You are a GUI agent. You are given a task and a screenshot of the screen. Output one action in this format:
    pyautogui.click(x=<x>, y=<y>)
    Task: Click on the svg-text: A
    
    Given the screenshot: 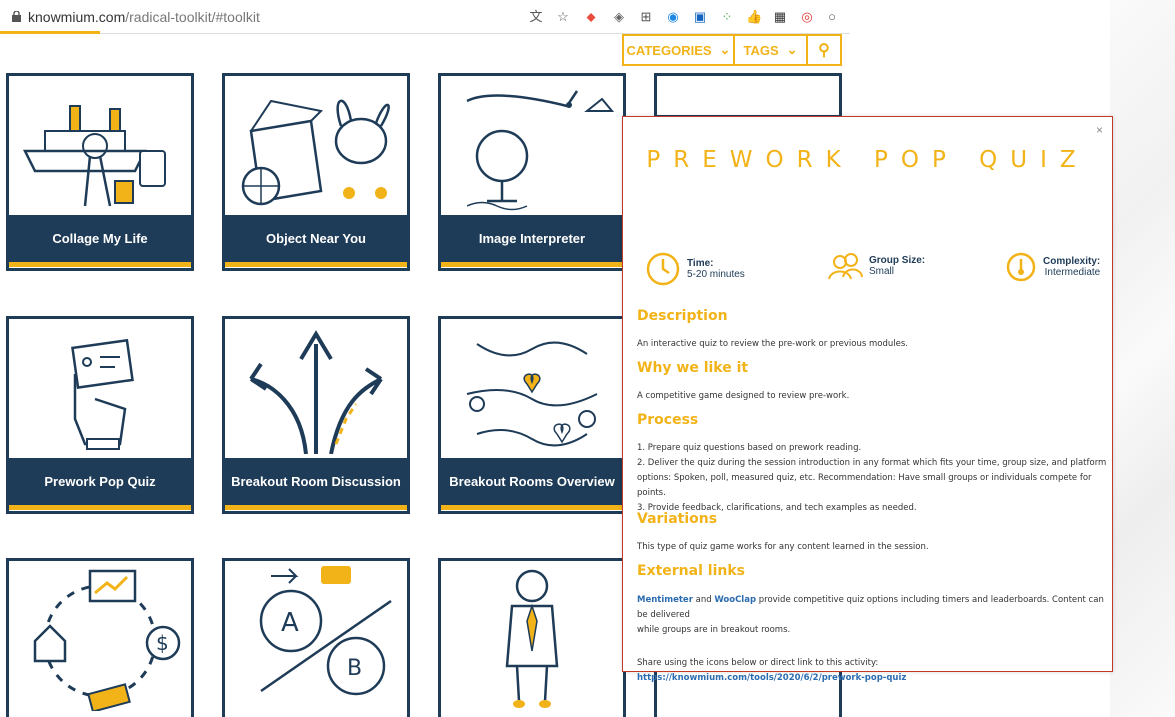 What is the action you would take?
    pyautogui.click(x=290, y=623)
    